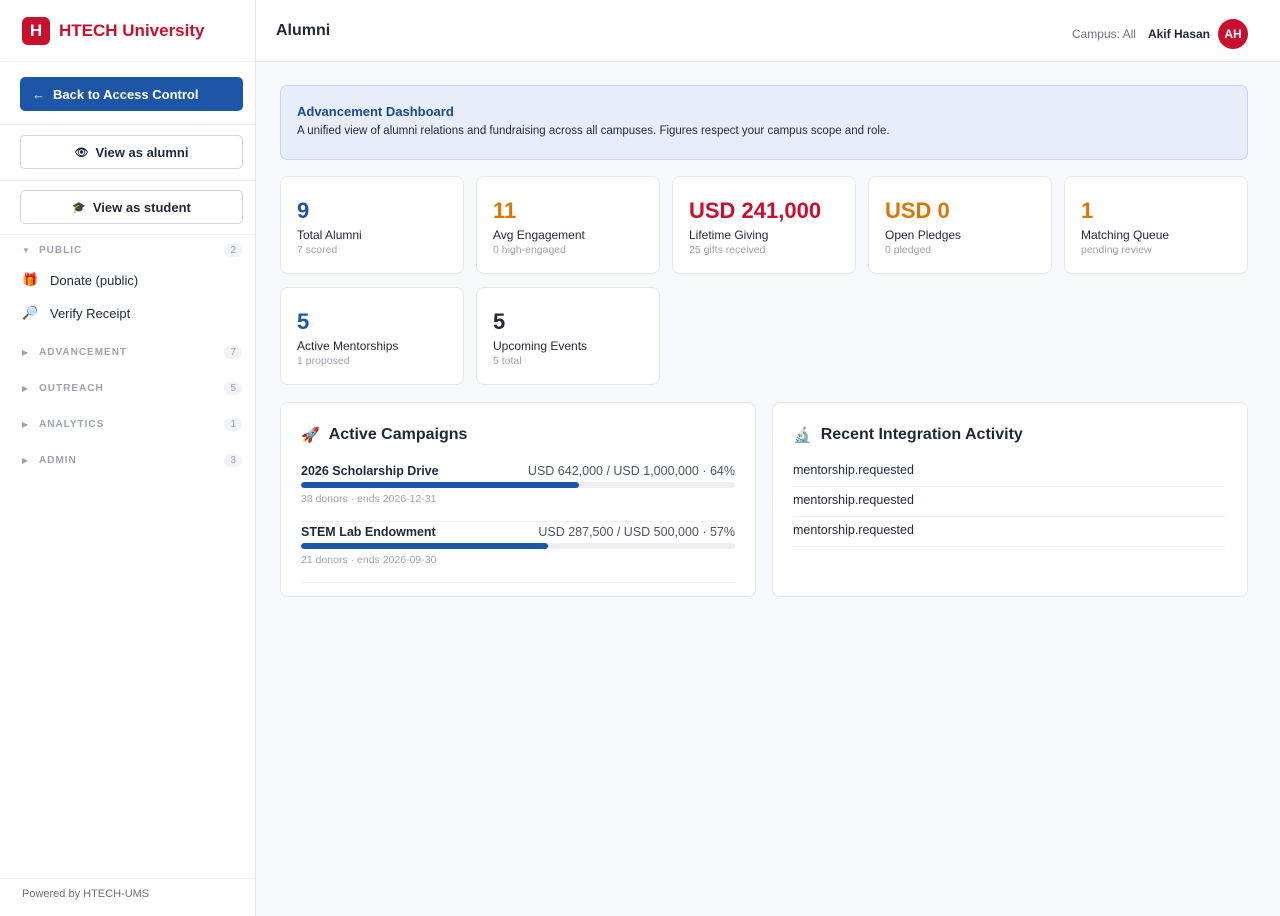 This screenshot has width=1280, height=916. Describe the element at coordinates (303, 30) in the screenshot. I see `page-title: Alumni` at that location.